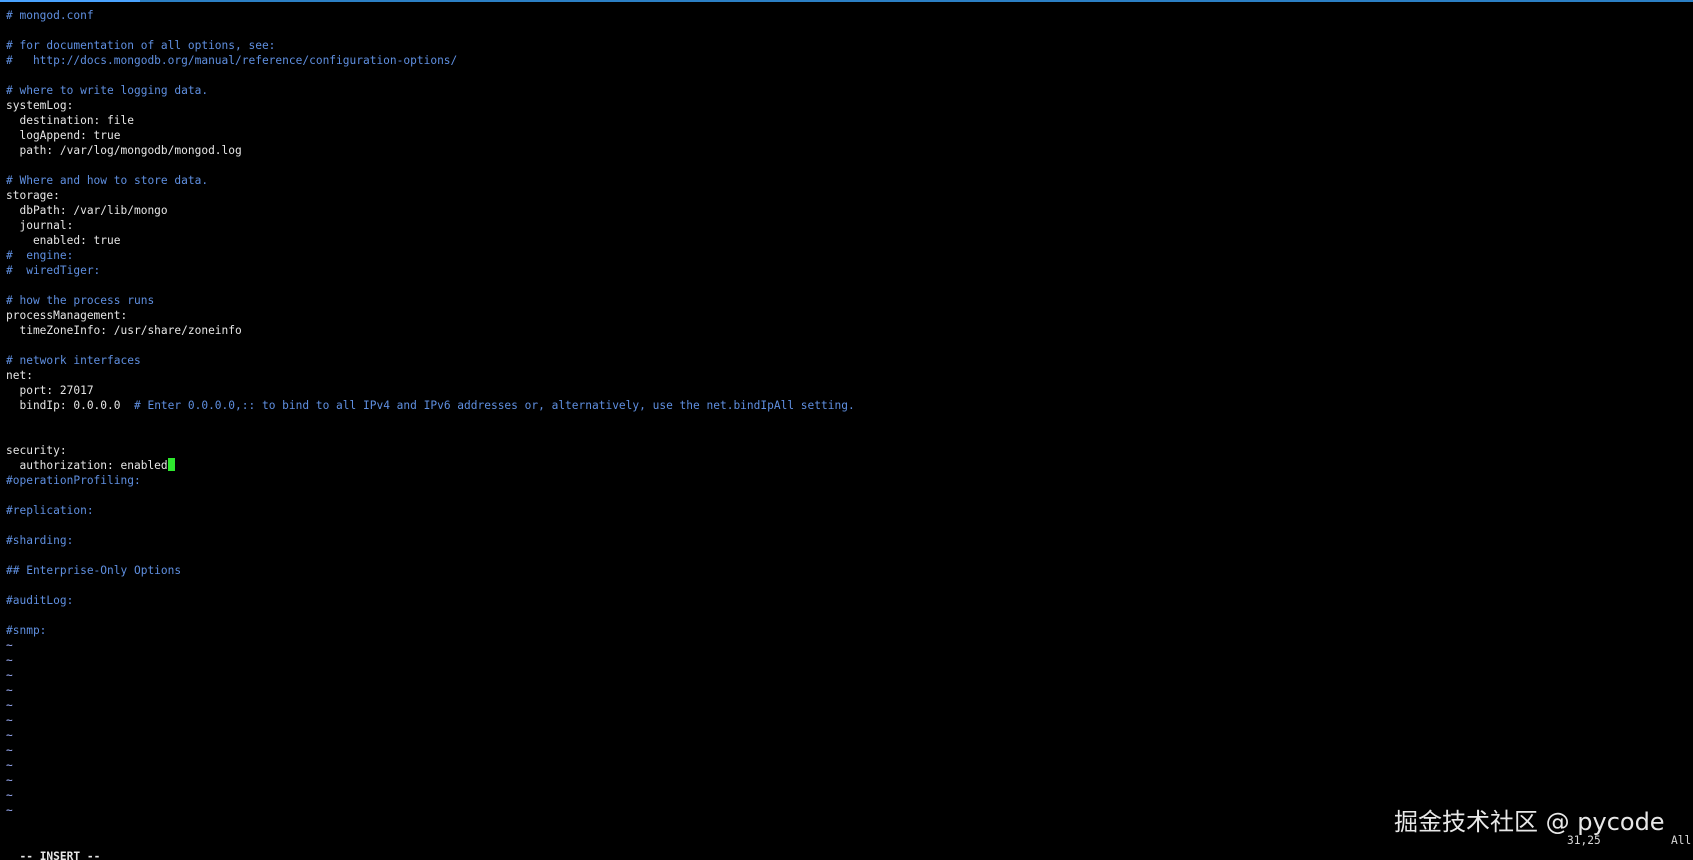 The height and width of the screenshot is (860, 1693). I want to click on line-text: enabled: true, so click(63, 240).